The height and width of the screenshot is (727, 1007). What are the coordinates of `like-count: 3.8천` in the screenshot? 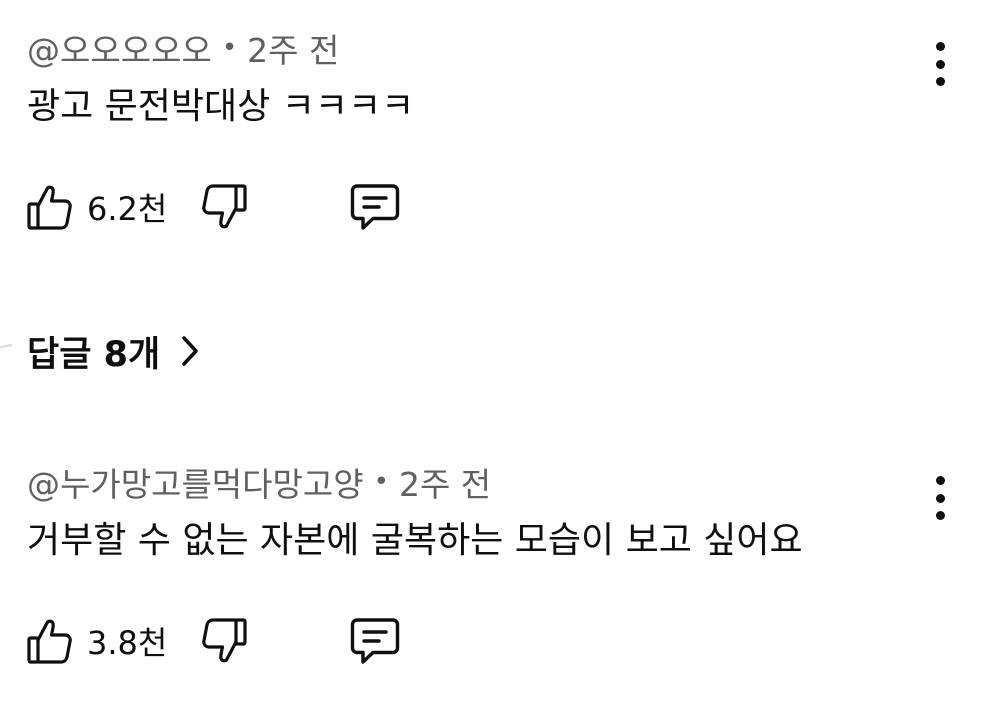 It's located at (127, 643).